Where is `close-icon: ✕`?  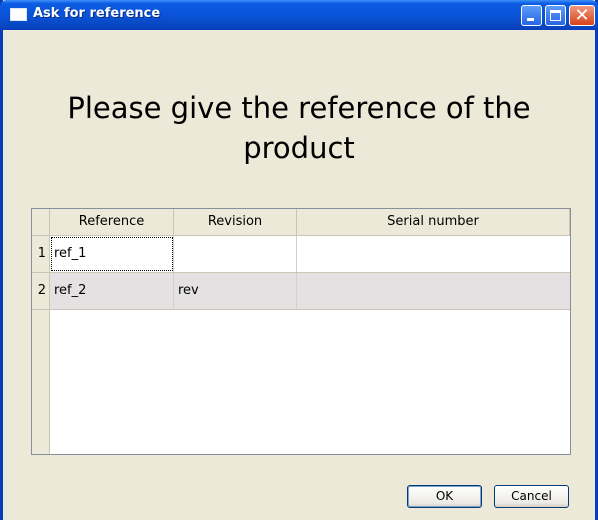
close-icon: ✕ is located at coordinates (582, 15).